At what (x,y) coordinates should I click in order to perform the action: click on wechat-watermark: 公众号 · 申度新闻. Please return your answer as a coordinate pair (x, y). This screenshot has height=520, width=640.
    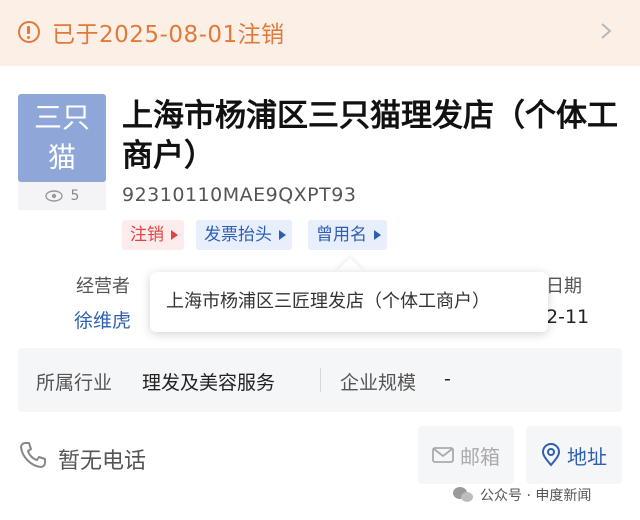
    Looking at the image, I should click on (521, 495).